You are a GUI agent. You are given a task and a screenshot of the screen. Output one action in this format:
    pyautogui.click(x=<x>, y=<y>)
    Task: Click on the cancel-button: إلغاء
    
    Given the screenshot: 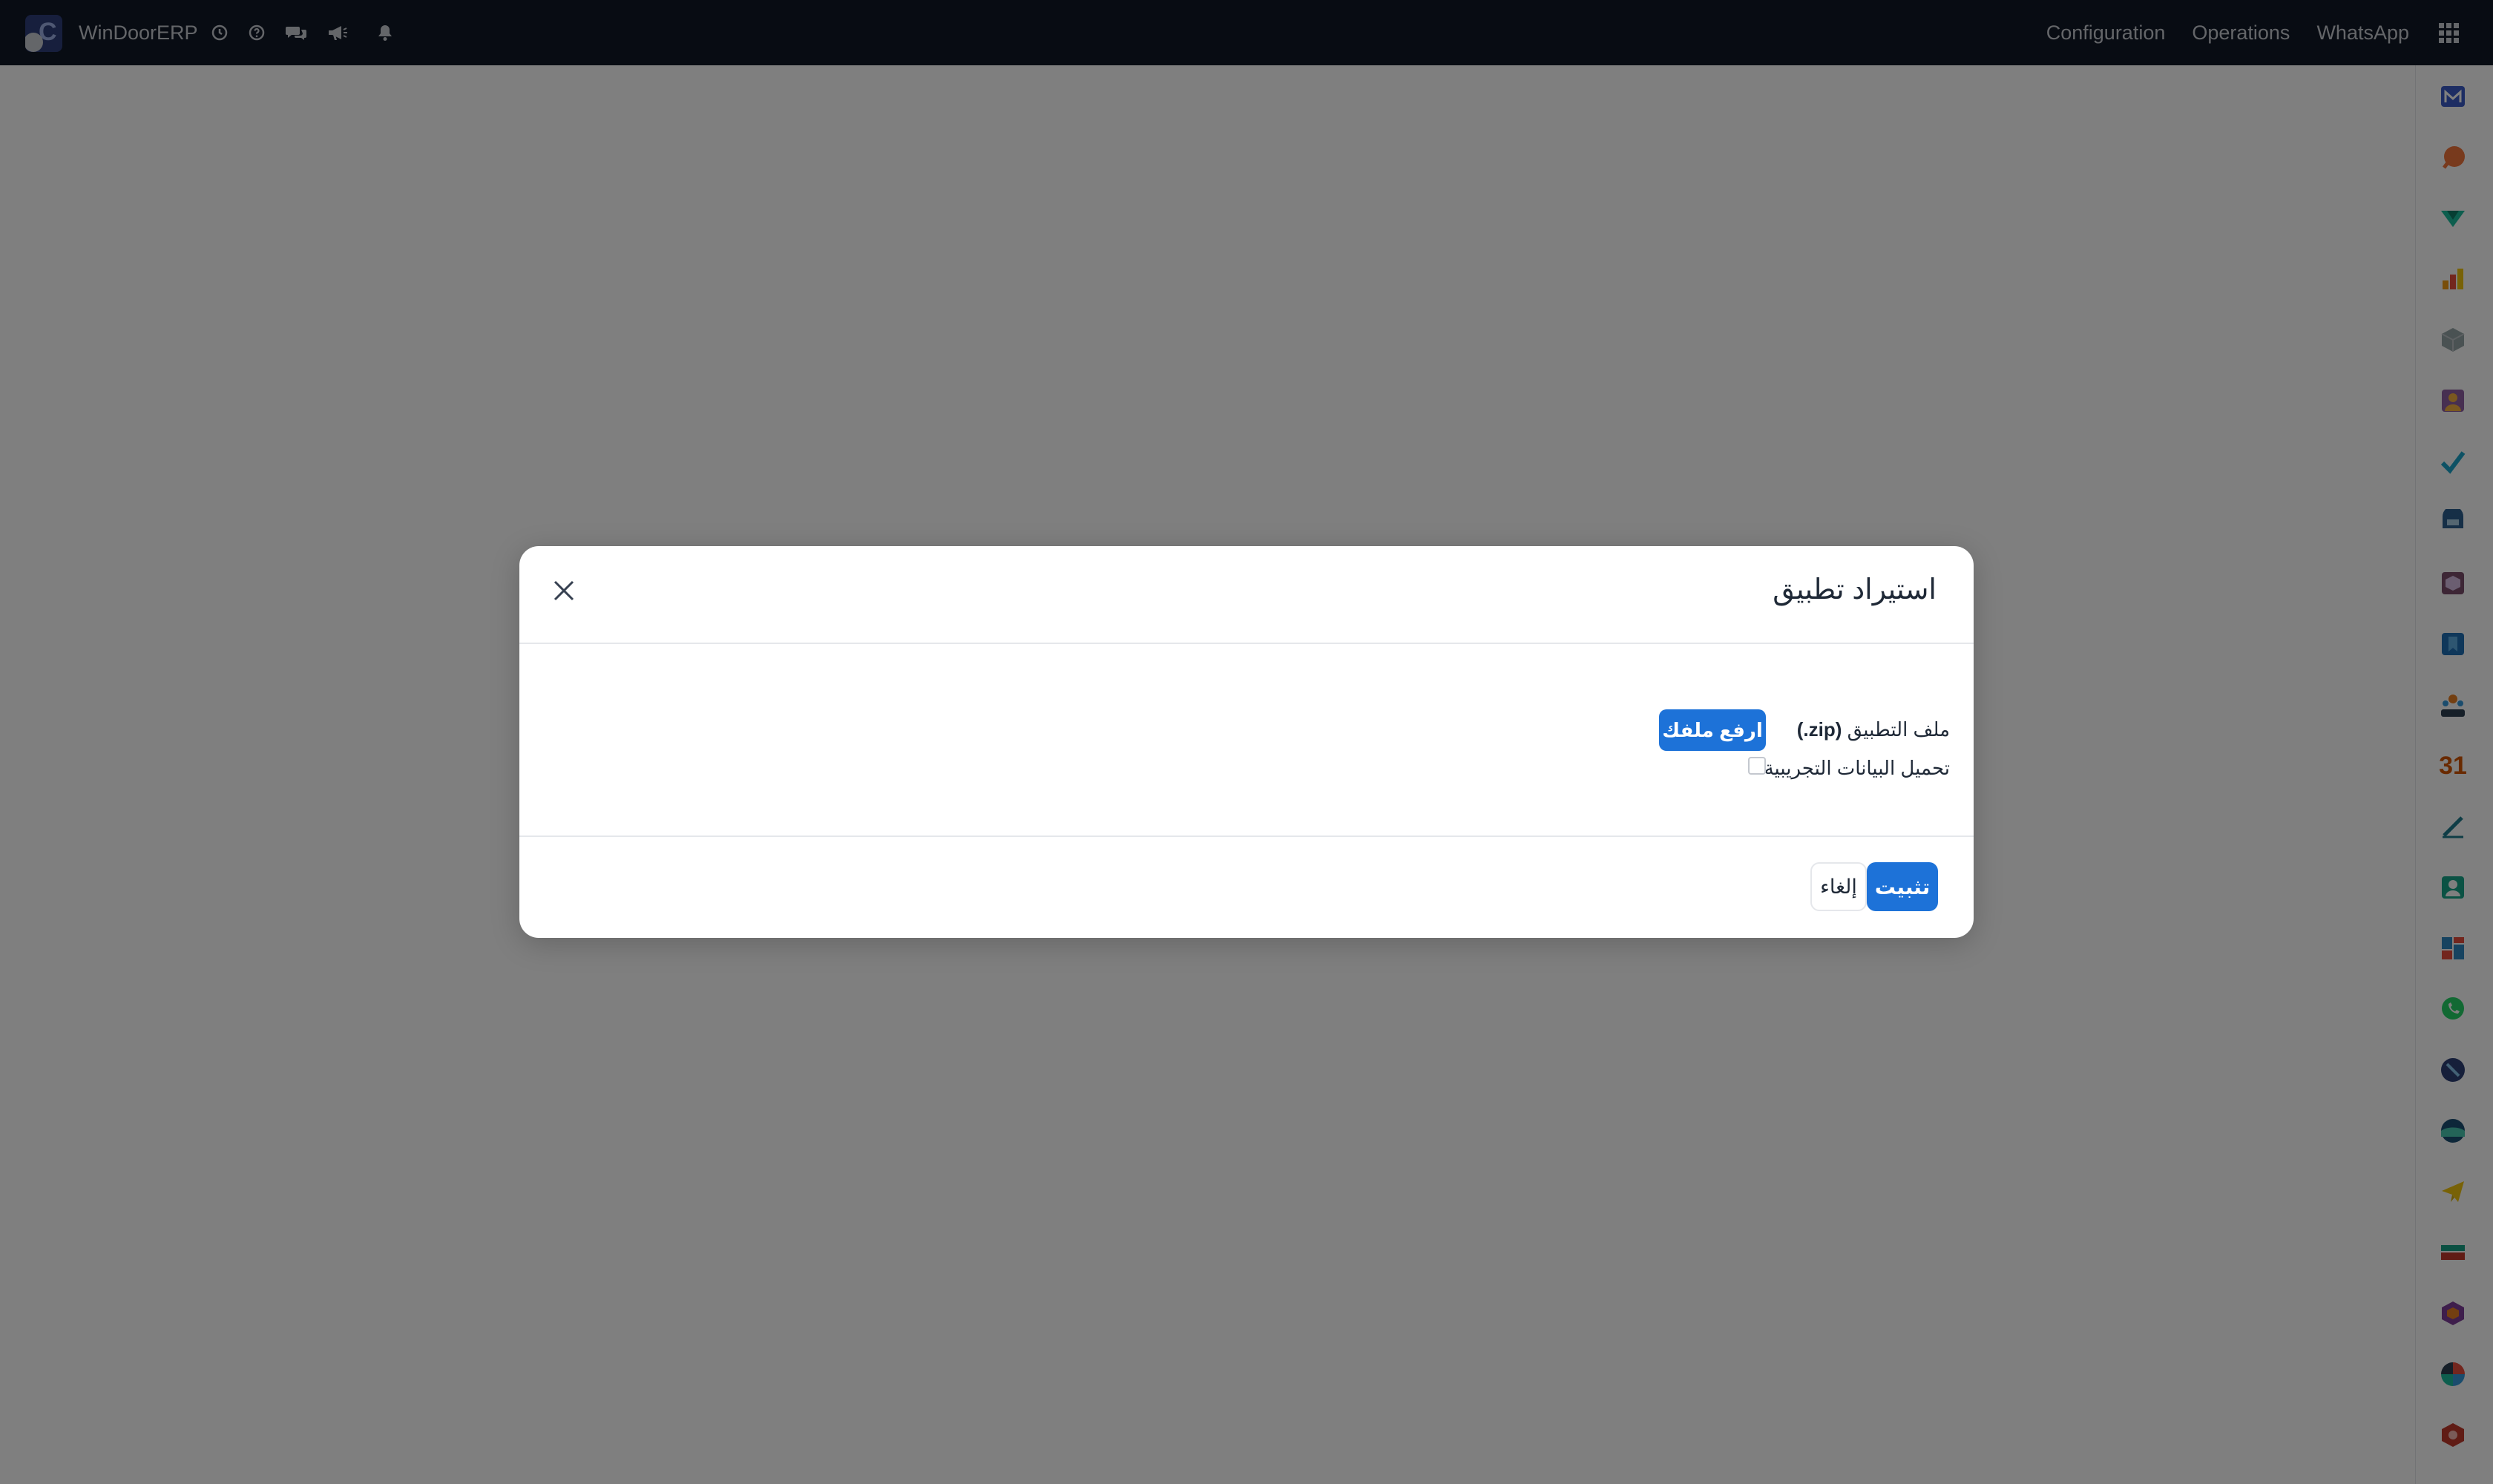 What is the action you would take?
    pyautogui.click(x=1838, y=886)
    